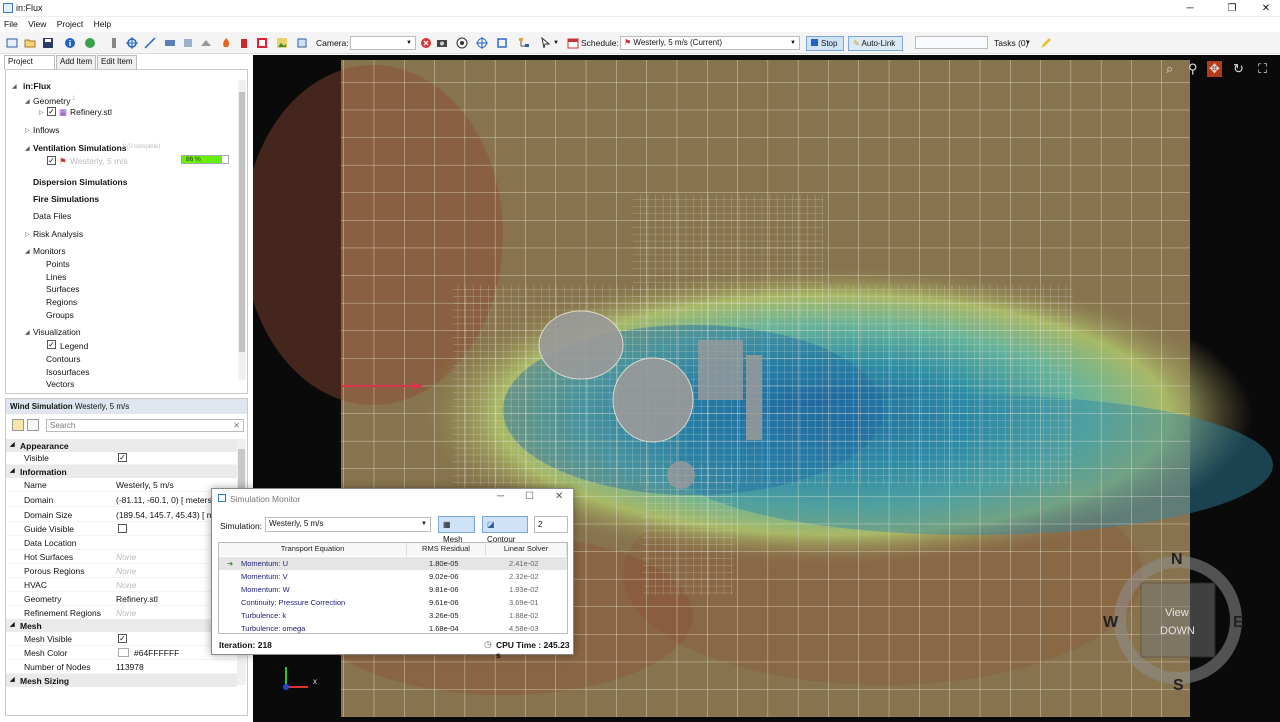  Describe the element at coordinates (348, 524) in the screenshot. I see `simulation-select: Westerly, 5 m/s ▼` at that location.